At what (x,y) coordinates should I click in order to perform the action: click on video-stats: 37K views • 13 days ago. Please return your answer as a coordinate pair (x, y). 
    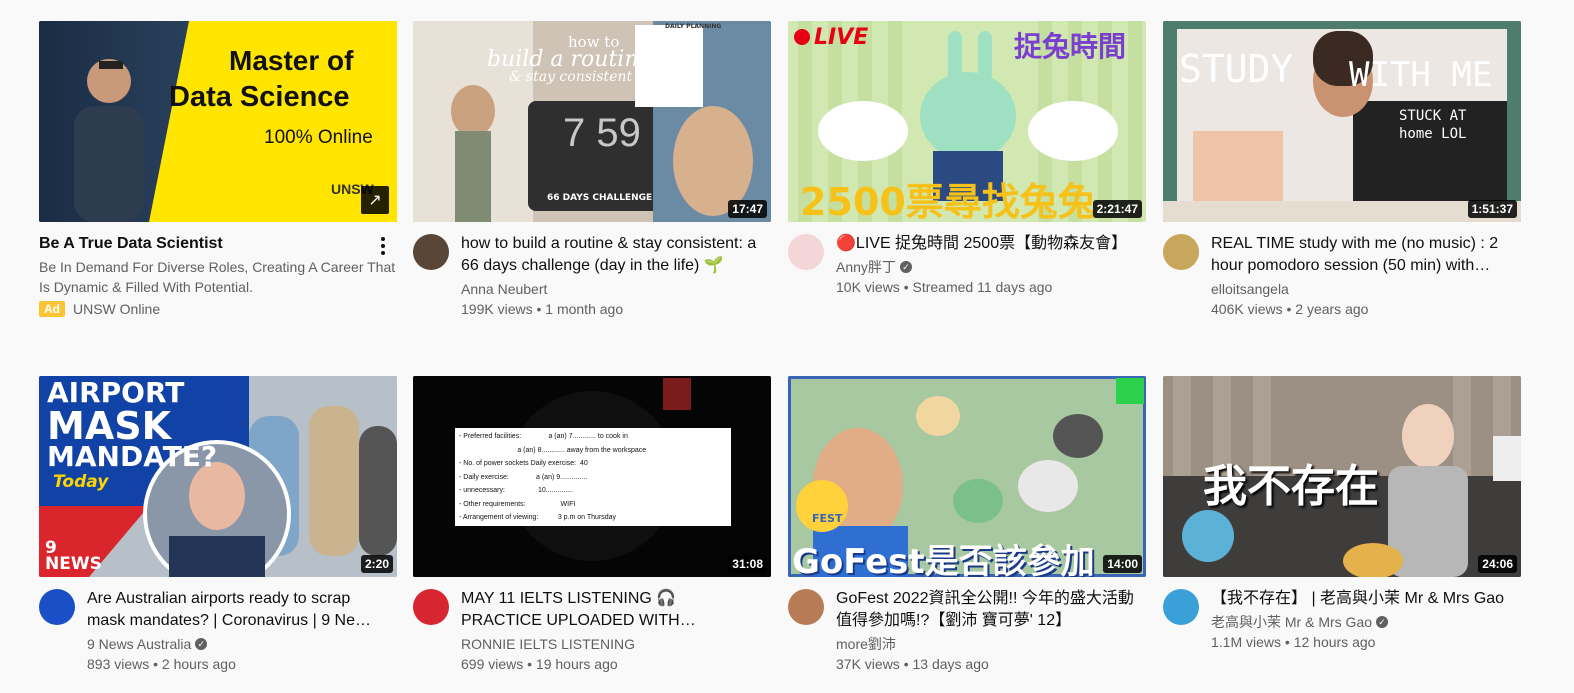
    Looking at the image, I should click on (912, 664).